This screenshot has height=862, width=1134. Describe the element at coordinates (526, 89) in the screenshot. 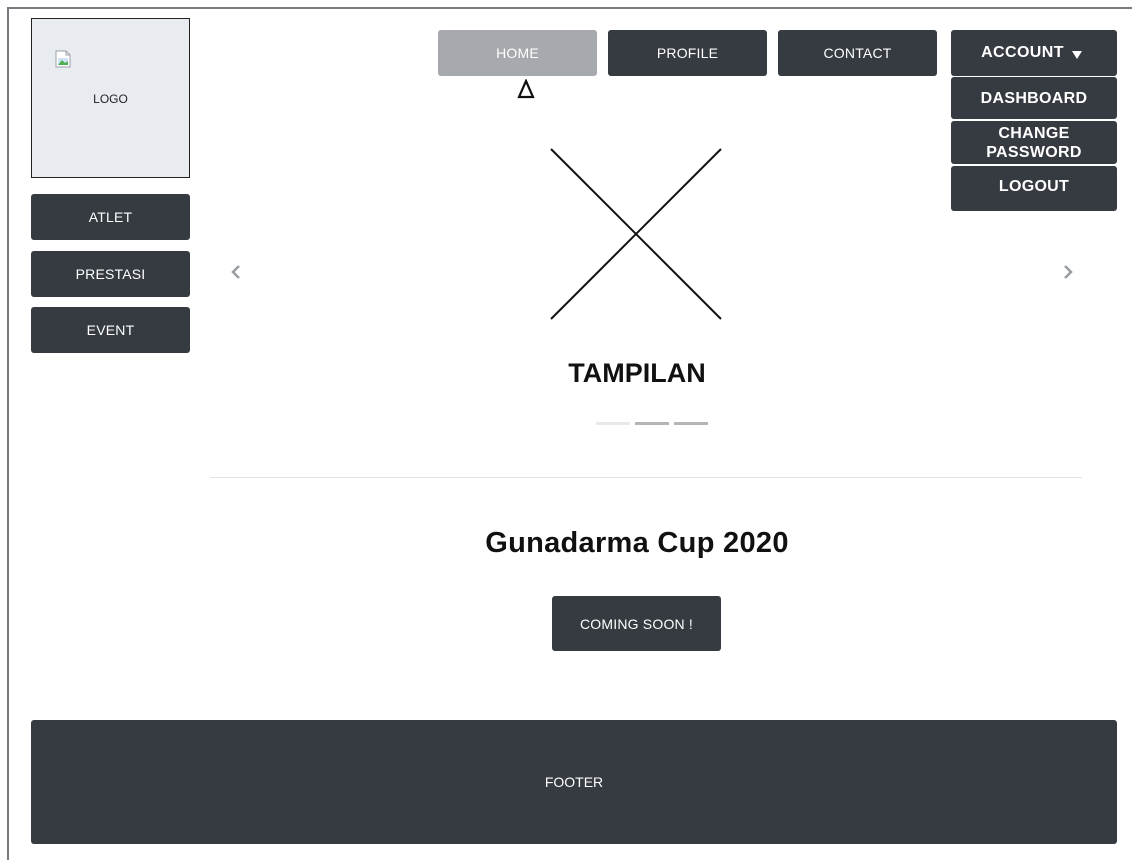

I see `mouse-cursor-icon` at that location.